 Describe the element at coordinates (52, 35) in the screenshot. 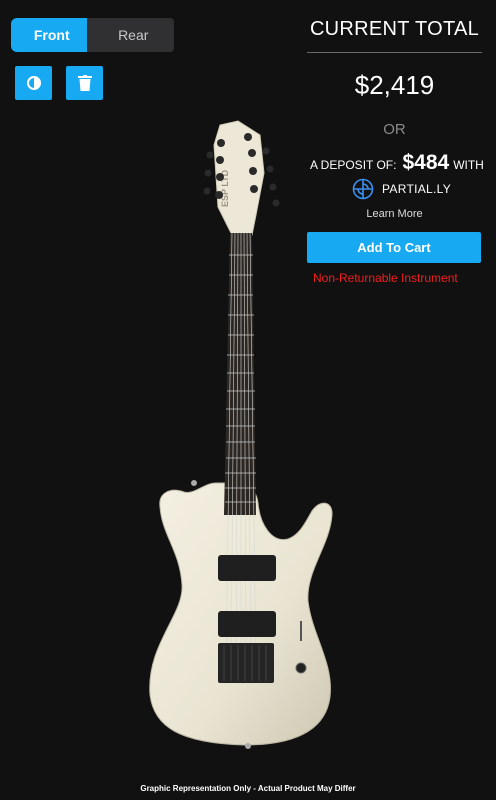

I see `front-view-button: Front` at that location.